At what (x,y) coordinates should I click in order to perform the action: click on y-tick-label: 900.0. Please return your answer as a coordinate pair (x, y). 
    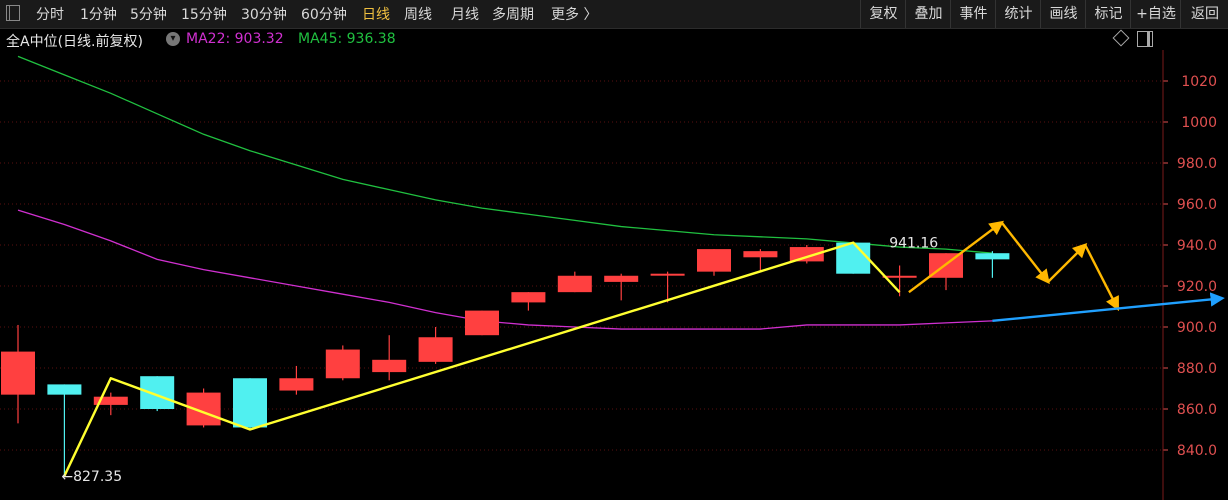
    Looking at the image, I should click on (1197, 328).